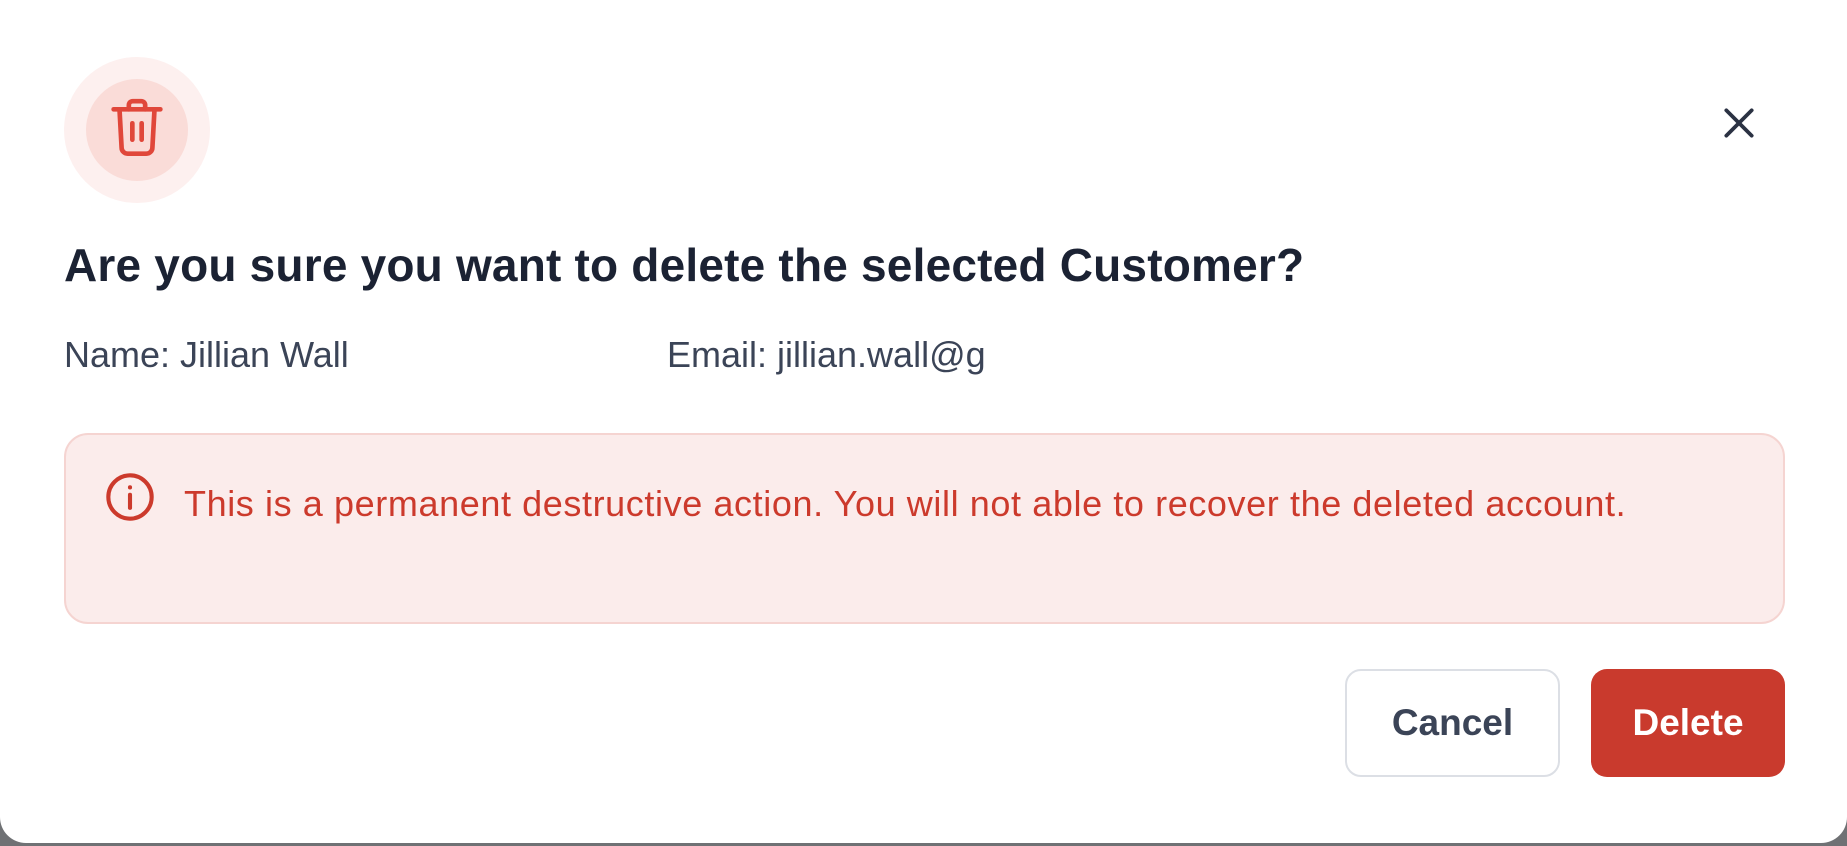  I want to click on trash-icon-badge, so click(137, 130).